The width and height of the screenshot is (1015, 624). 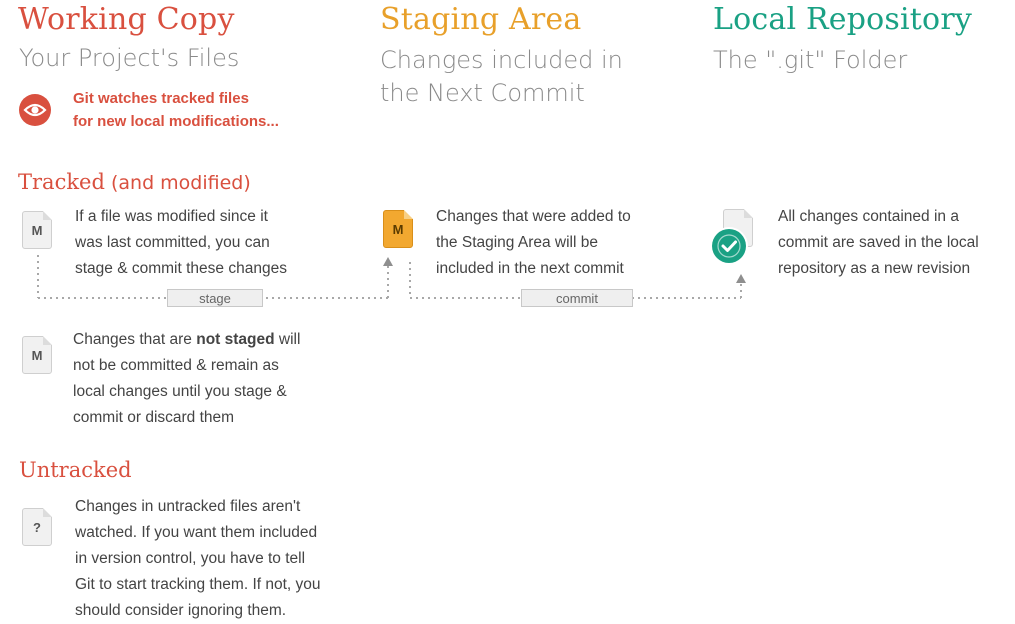 I want to click on not-staged-line-1: Changes that are not staged will, so click(x=186, y=340).